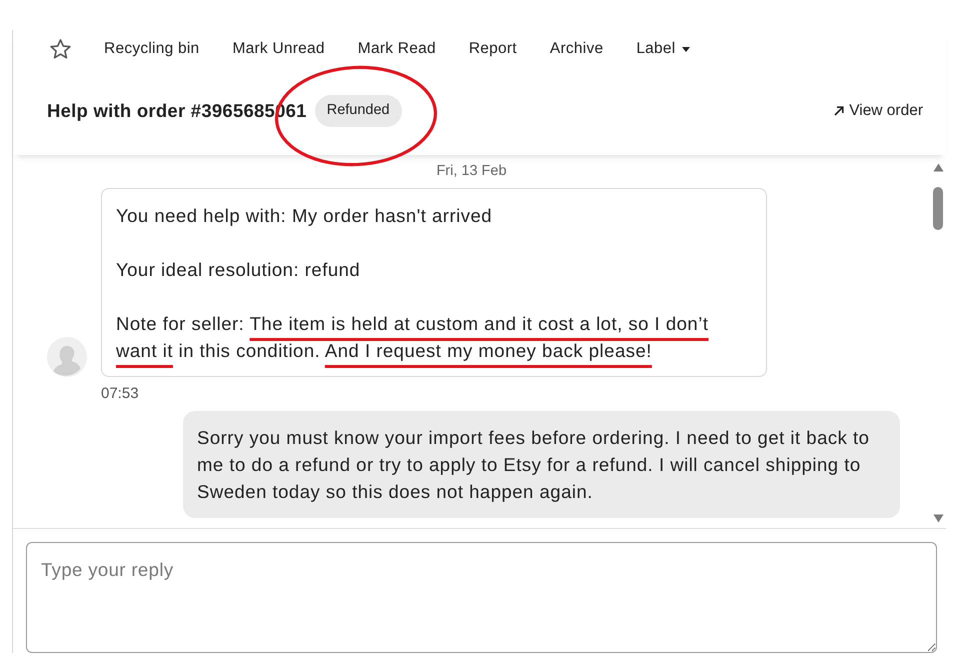  Describe the element at coordinates (686, 49) in the screenshot. I see `caret-icon` at that location.